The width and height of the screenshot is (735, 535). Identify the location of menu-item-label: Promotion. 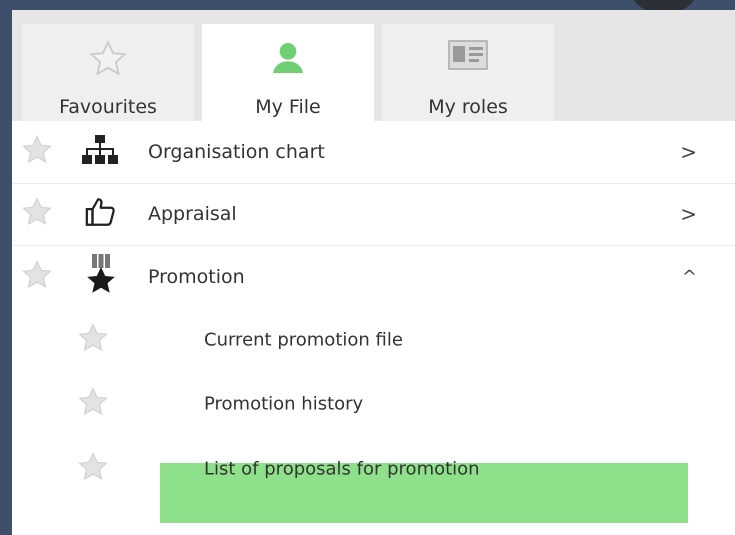
(196, 277).